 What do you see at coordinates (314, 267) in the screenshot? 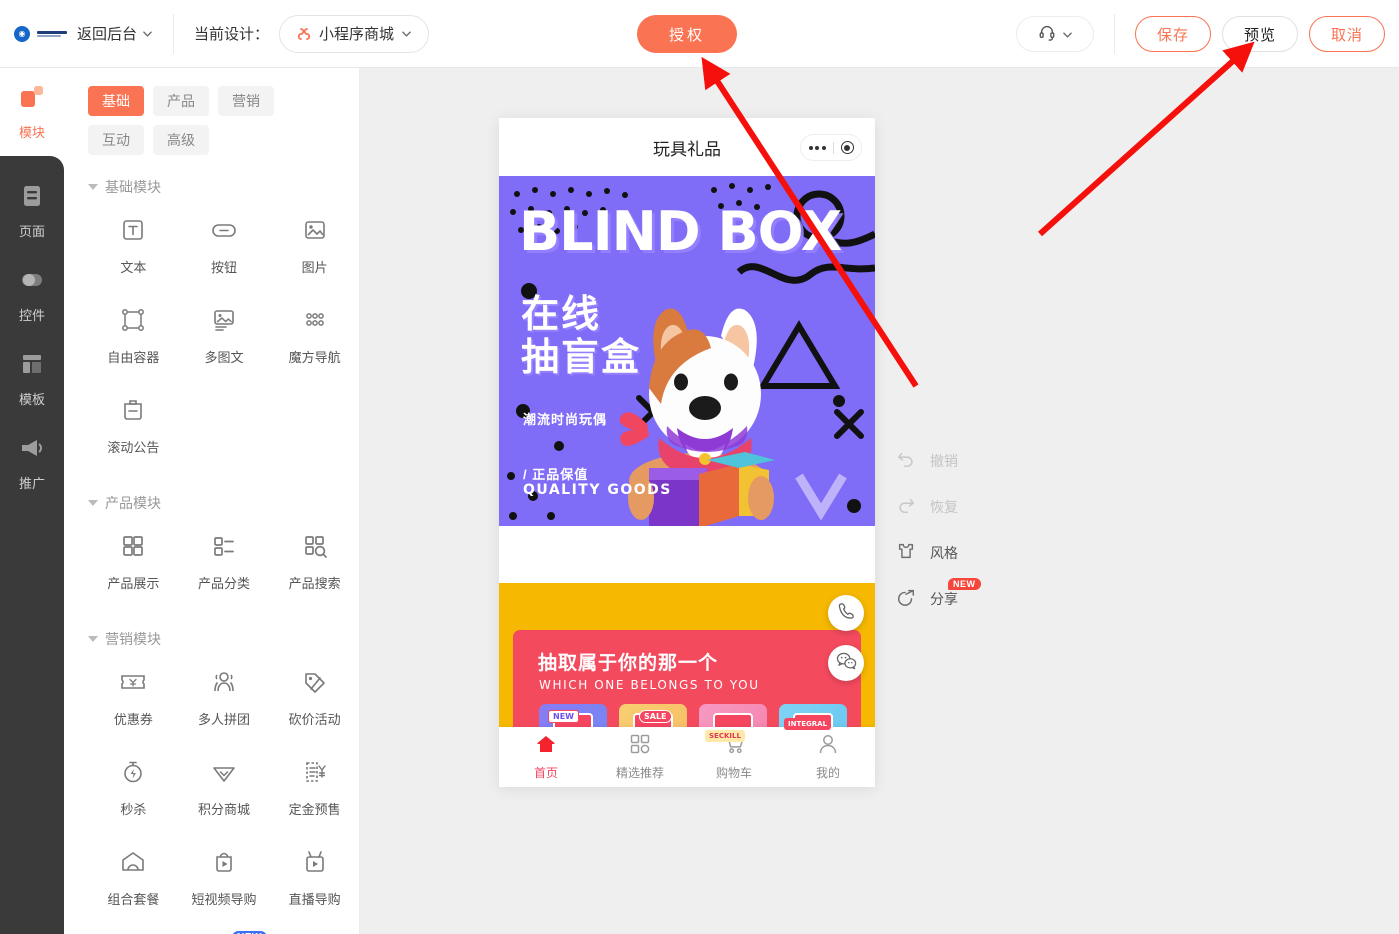
I see `module-label: 图片` at bounding box center [314, 267].